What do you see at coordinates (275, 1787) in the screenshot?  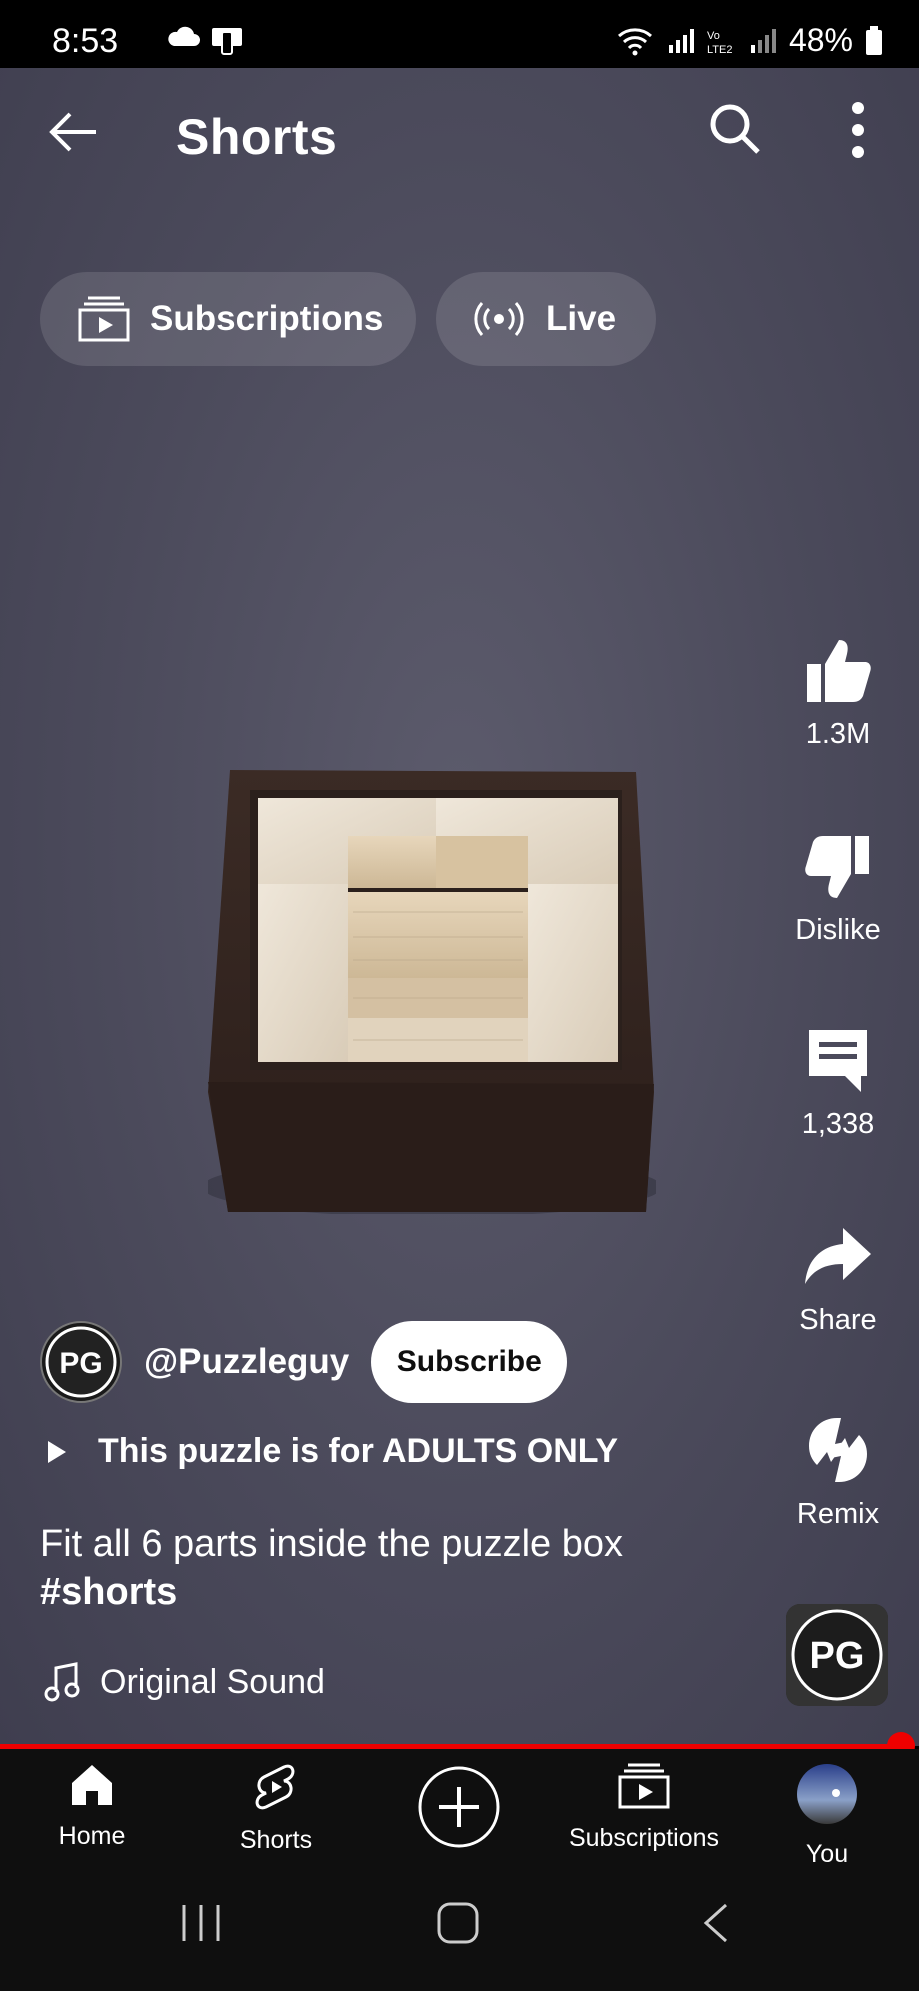 I see `shorts-icon` at bounding box center [275, 1787].